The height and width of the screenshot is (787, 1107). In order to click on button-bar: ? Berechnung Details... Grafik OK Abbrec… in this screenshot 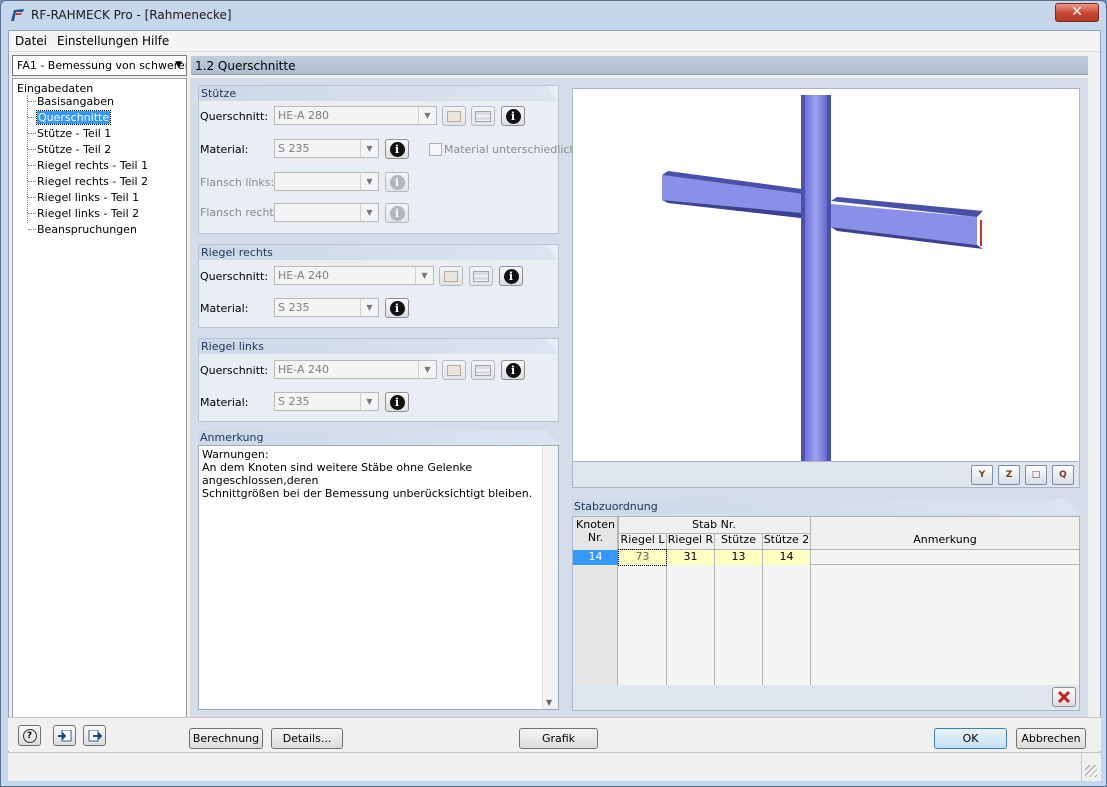, I will do `click(554, 734)`.